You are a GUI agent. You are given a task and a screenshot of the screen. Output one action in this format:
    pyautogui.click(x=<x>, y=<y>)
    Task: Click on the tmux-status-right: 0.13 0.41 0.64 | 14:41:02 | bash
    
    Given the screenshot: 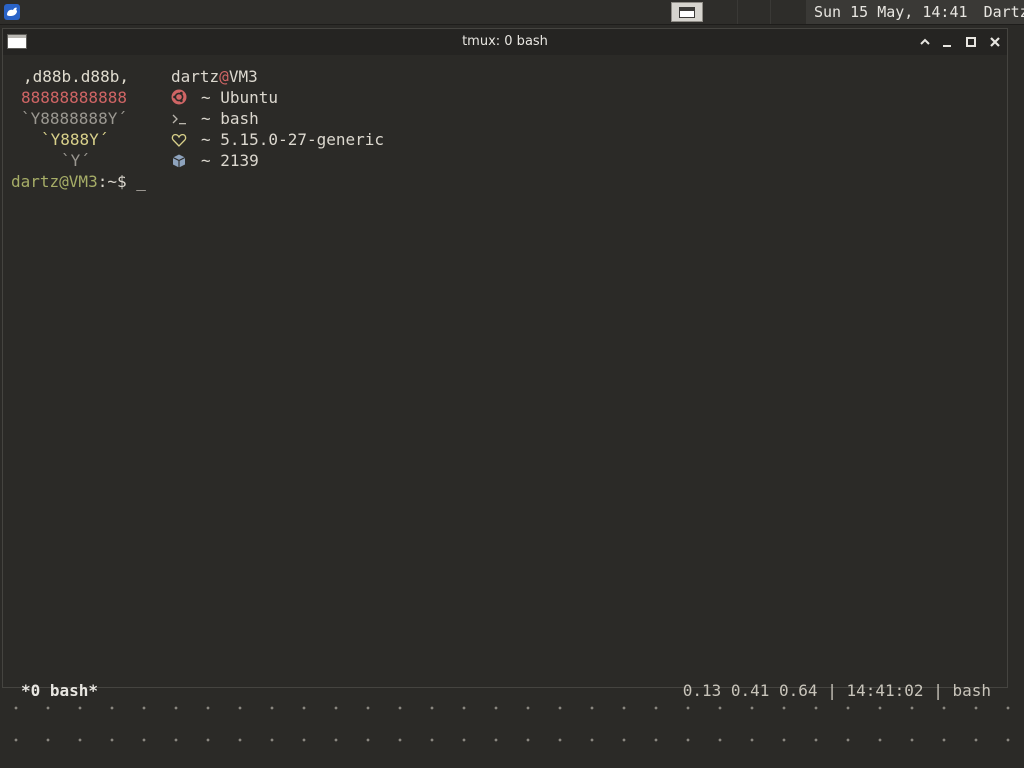 What is the action you would take?
    pyautogui.click(x=837, y=690)
    